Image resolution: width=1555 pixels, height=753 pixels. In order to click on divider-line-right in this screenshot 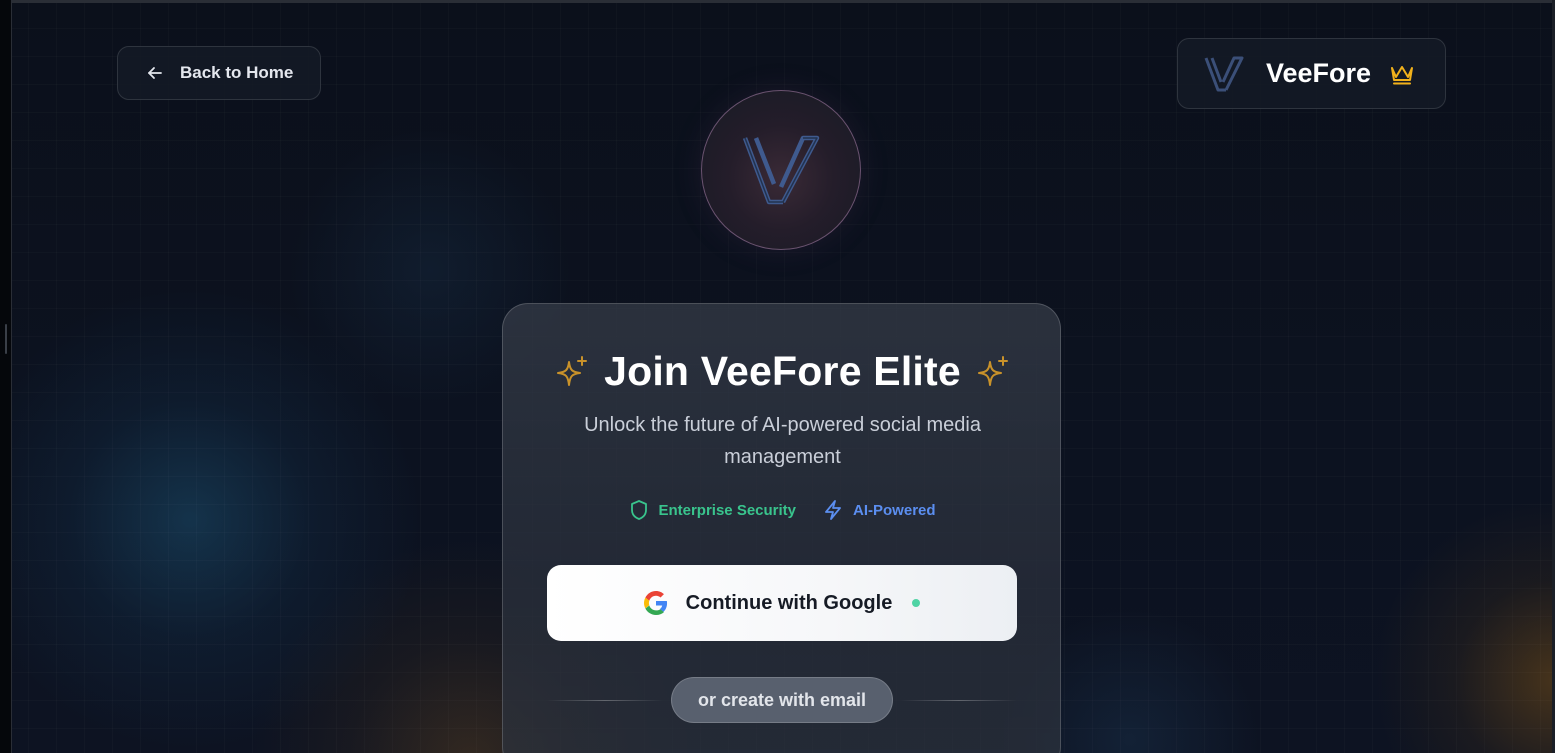, I will do `click(959, 700)`.